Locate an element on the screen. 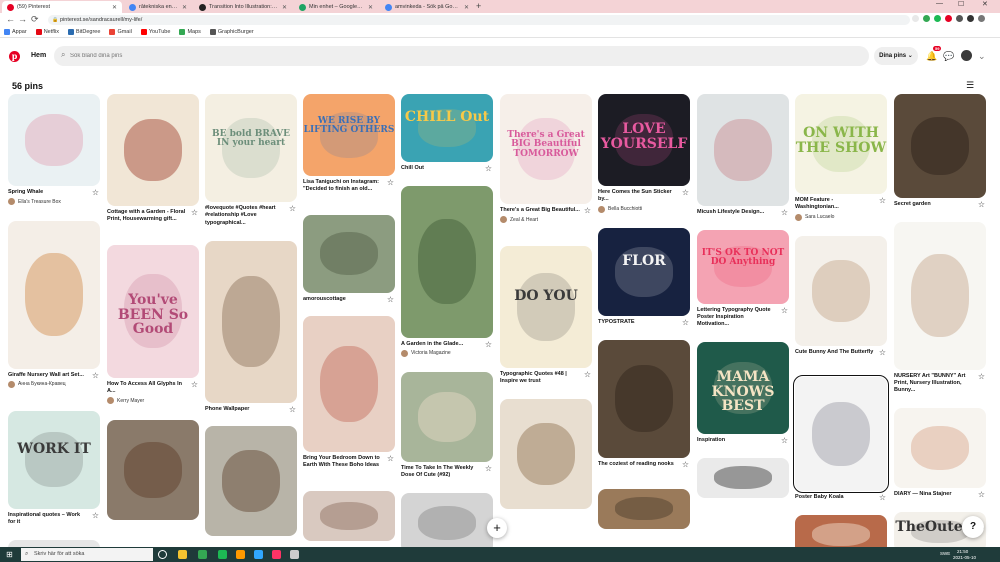 This screenshot has width=1000, height=562. pin-title: DIARY — Nina Stajner is located at coordinates (940, 494).